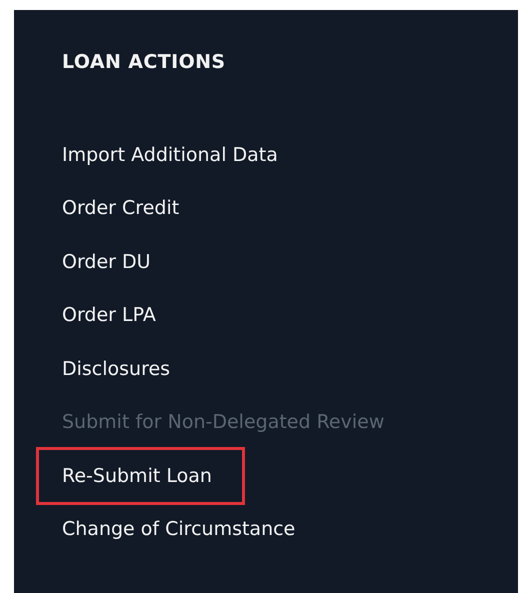  What do you see at coordinates (144, 62) in the screenshot?
I see `panel-title: LOAN ACTIONS` at bounding box center [144, 62].